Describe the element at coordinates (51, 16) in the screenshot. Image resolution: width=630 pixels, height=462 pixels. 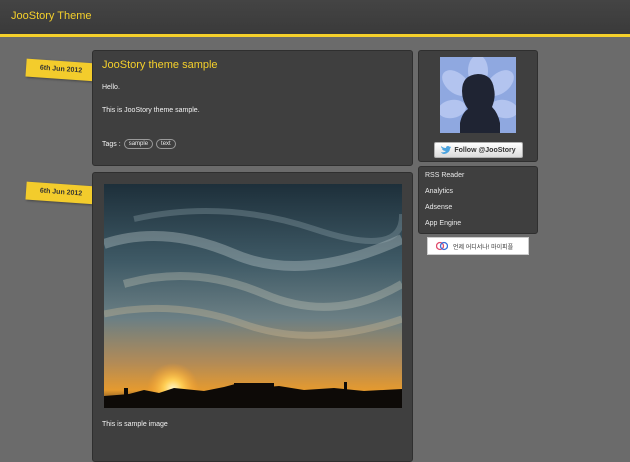
I see `site-title: JooStory Theme` at that location.